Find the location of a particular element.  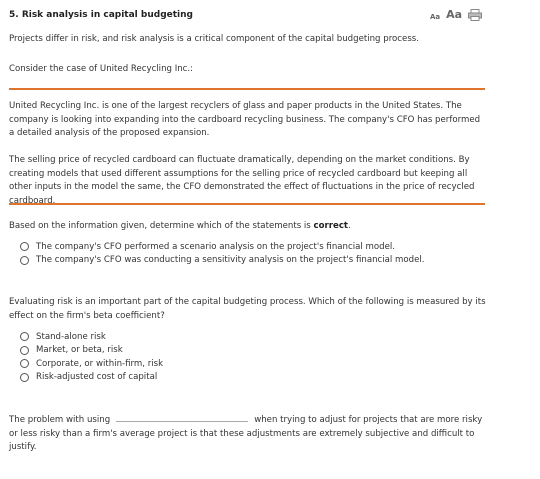

toolbar: Aa Aa is located at coordinates (456, 14).